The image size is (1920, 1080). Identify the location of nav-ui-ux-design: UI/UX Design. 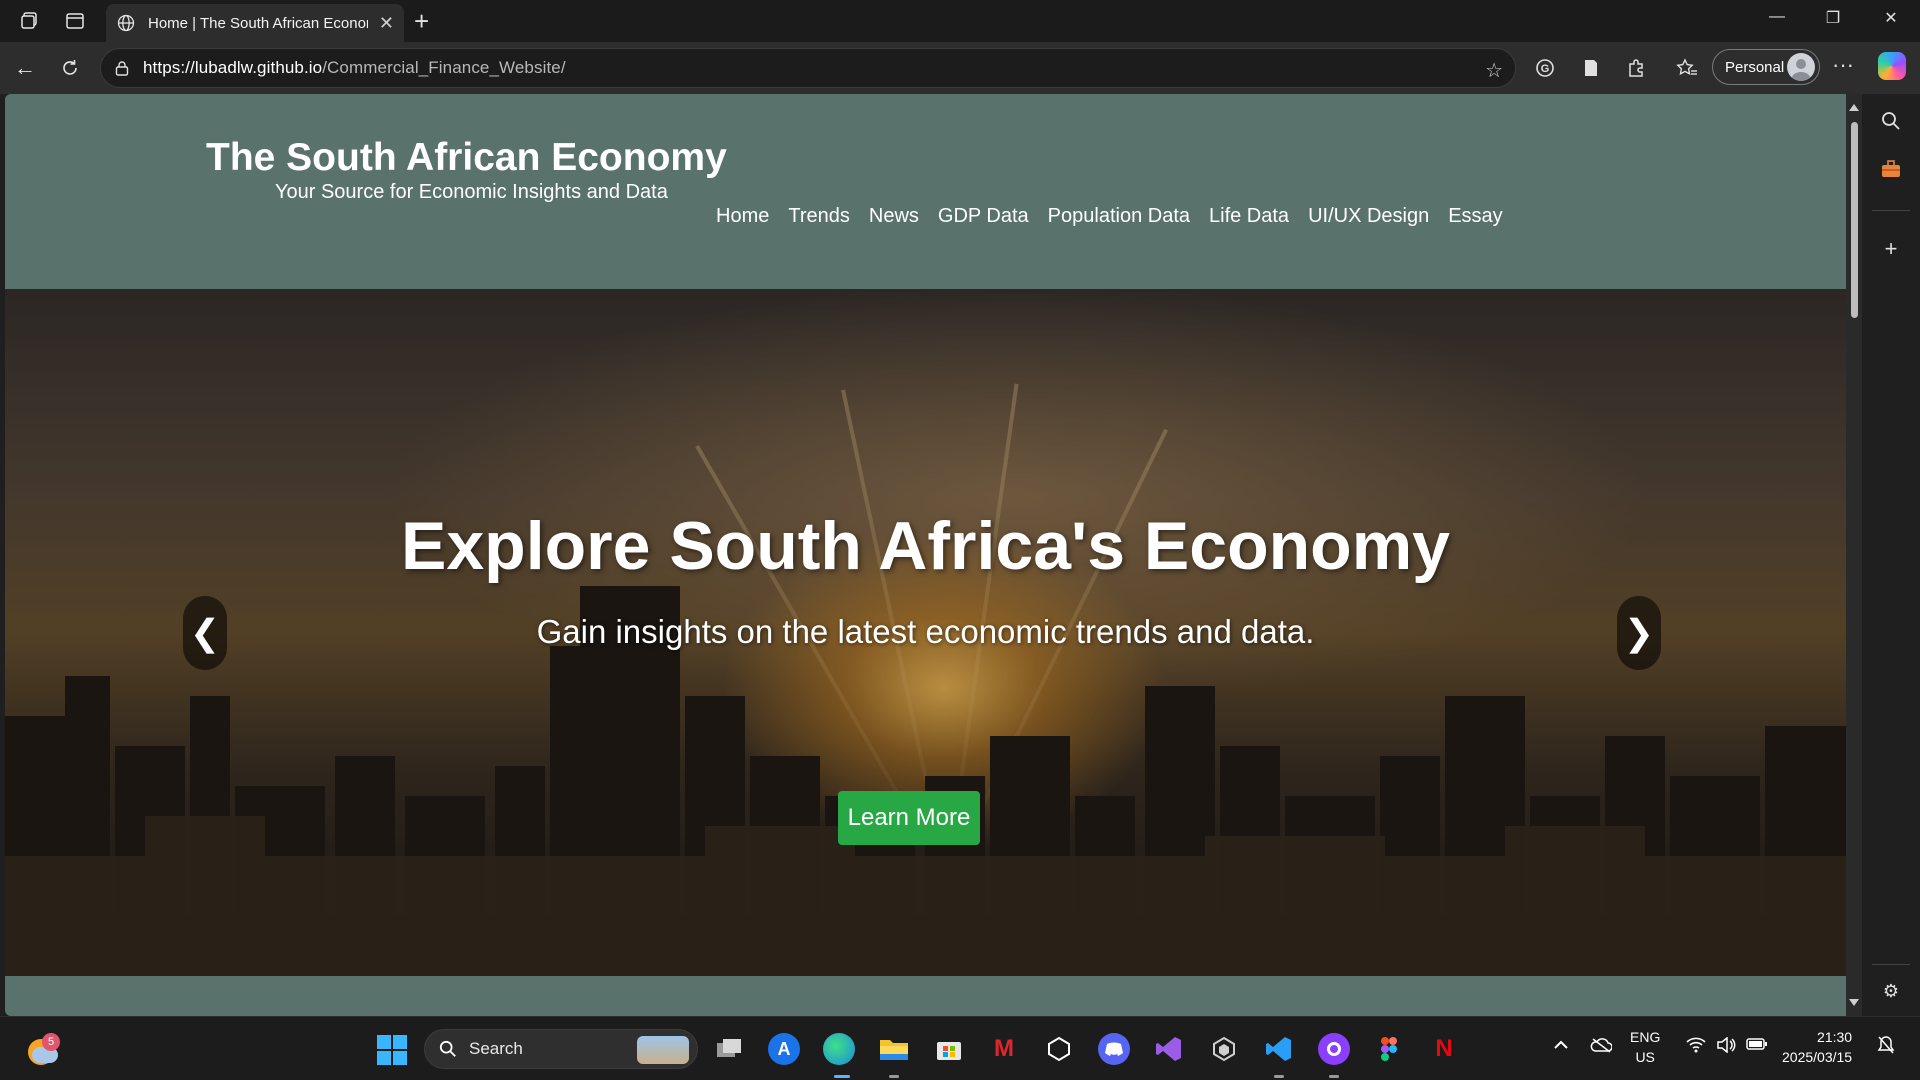
(1368, 216).